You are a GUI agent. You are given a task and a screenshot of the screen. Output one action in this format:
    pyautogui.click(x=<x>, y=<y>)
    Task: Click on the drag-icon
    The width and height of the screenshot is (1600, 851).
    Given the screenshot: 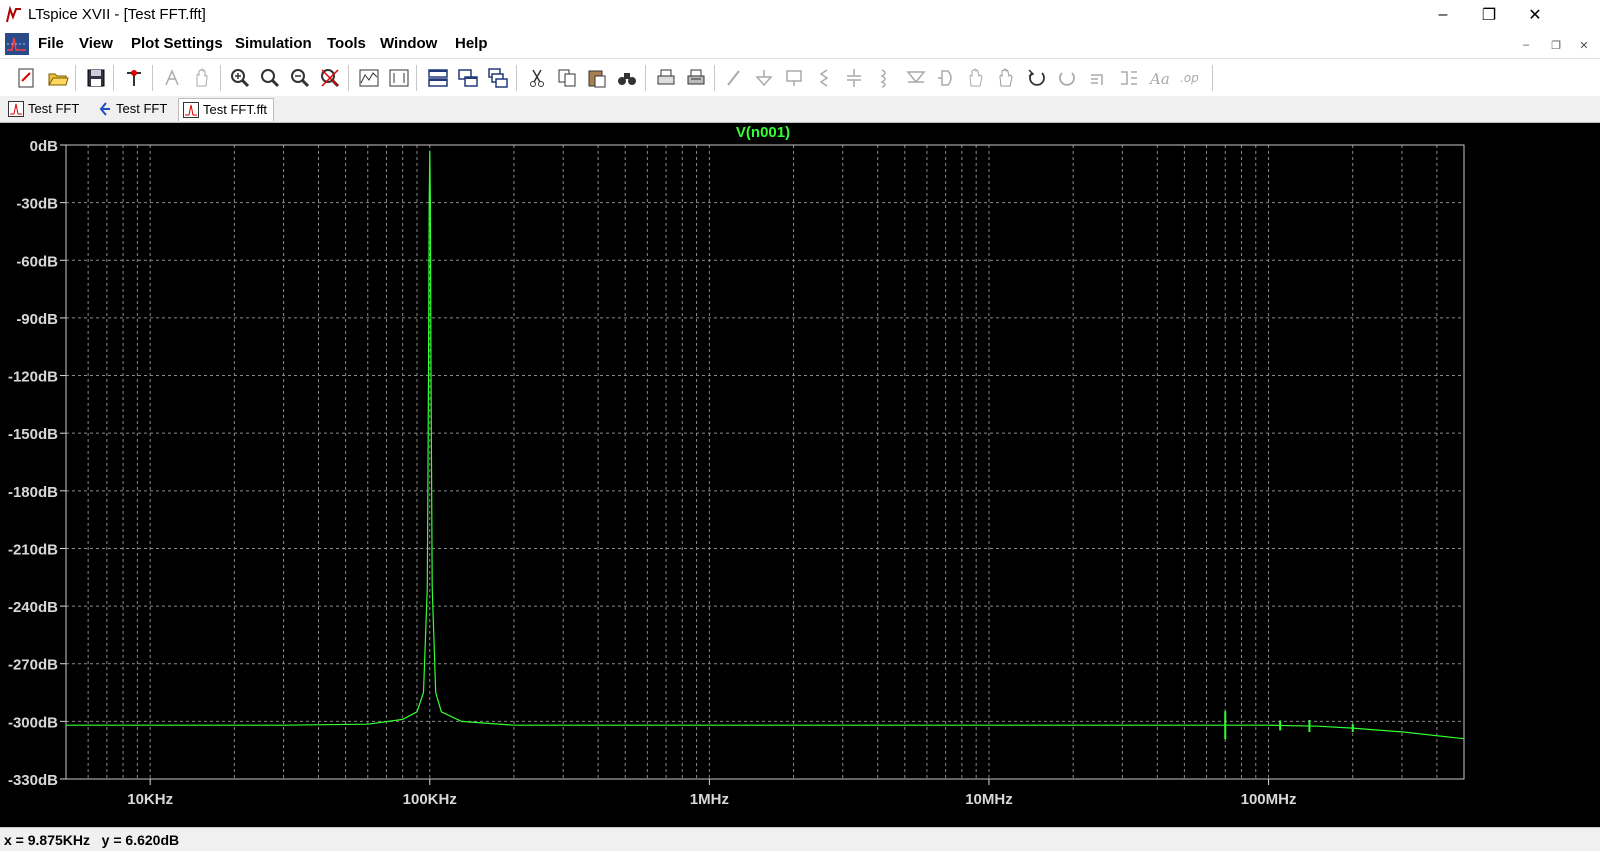 What is the action you would take?
    pyautogui.click(x=1006, y=78)
    